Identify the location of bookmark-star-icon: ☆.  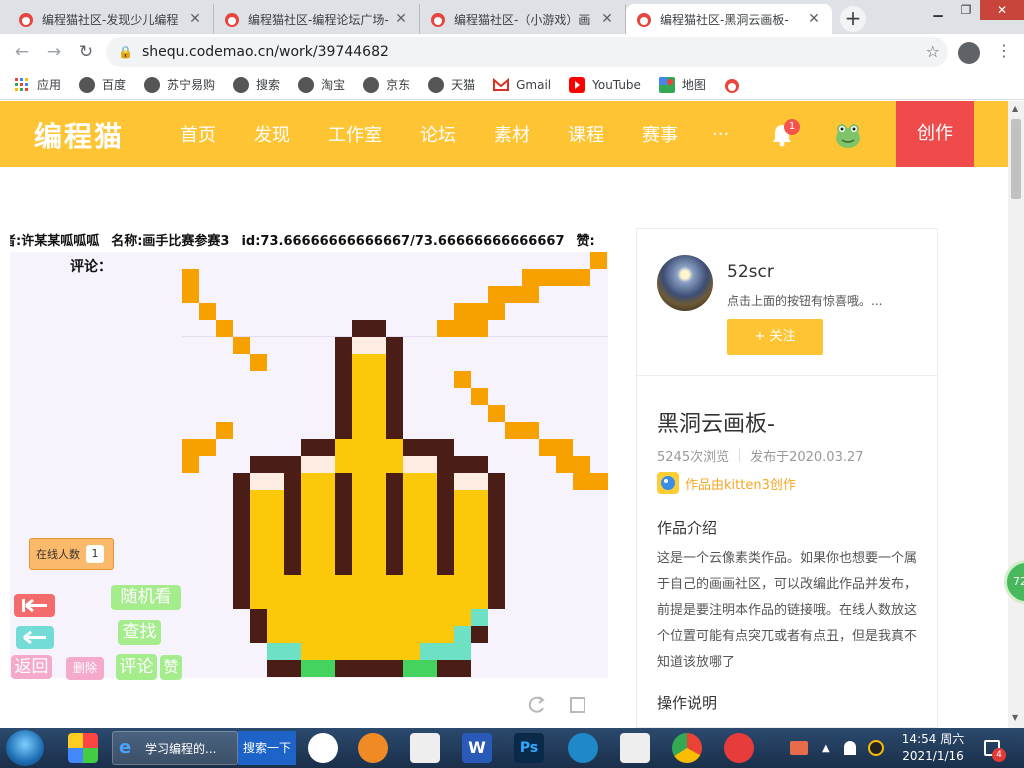
(933, 51).